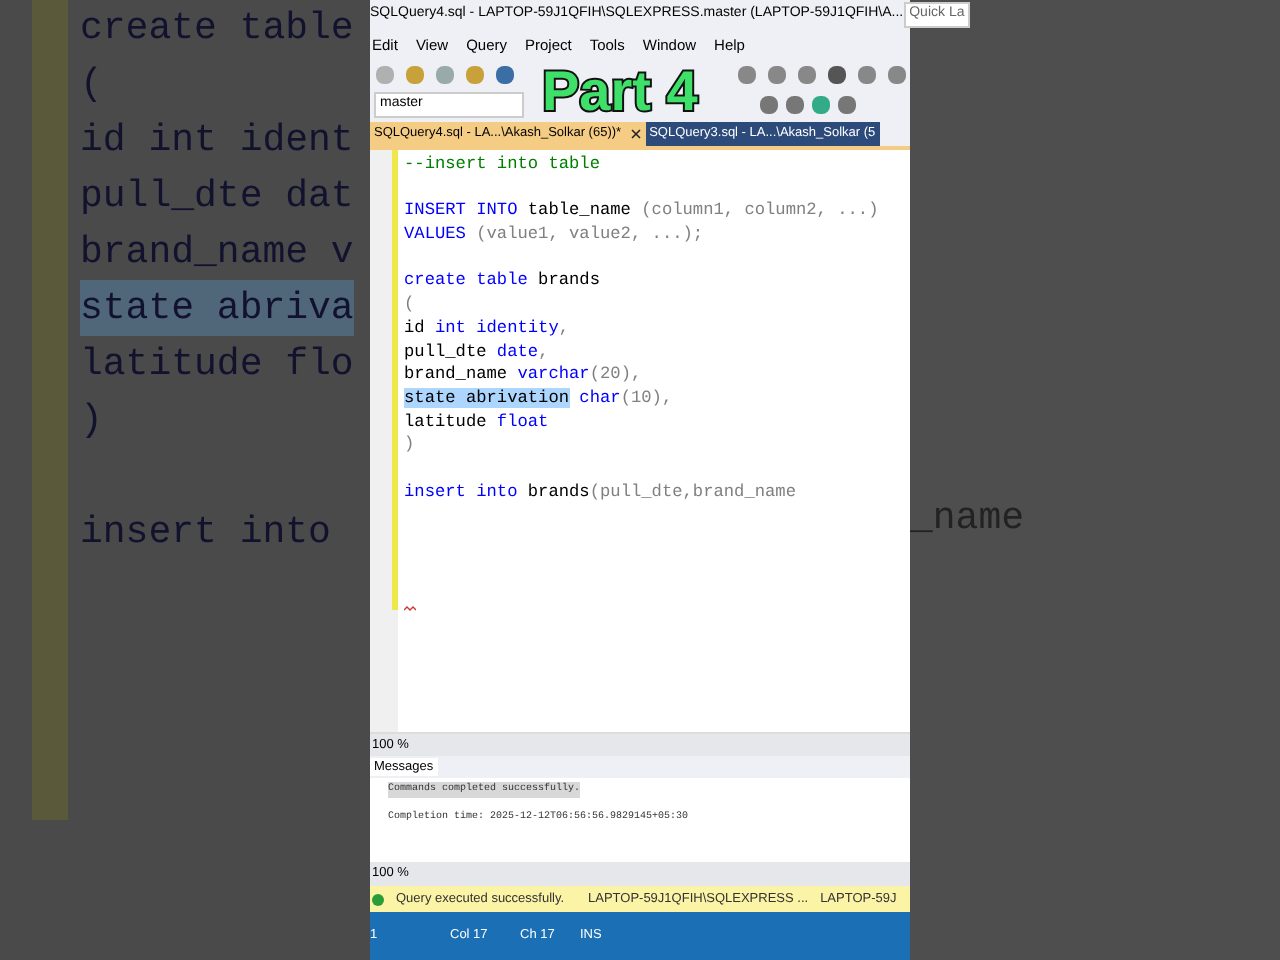 This screenshot has height=960, width=1280. What do you see at coordinates (589, 234) in the screenshot?
I see `code-token: (value1, value2, ...);` at bounding box center [589, 234].